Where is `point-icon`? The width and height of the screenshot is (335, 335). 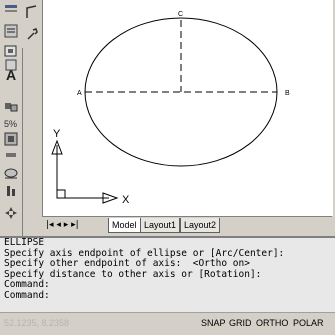 point-icon is located at coordinates (11, 191).